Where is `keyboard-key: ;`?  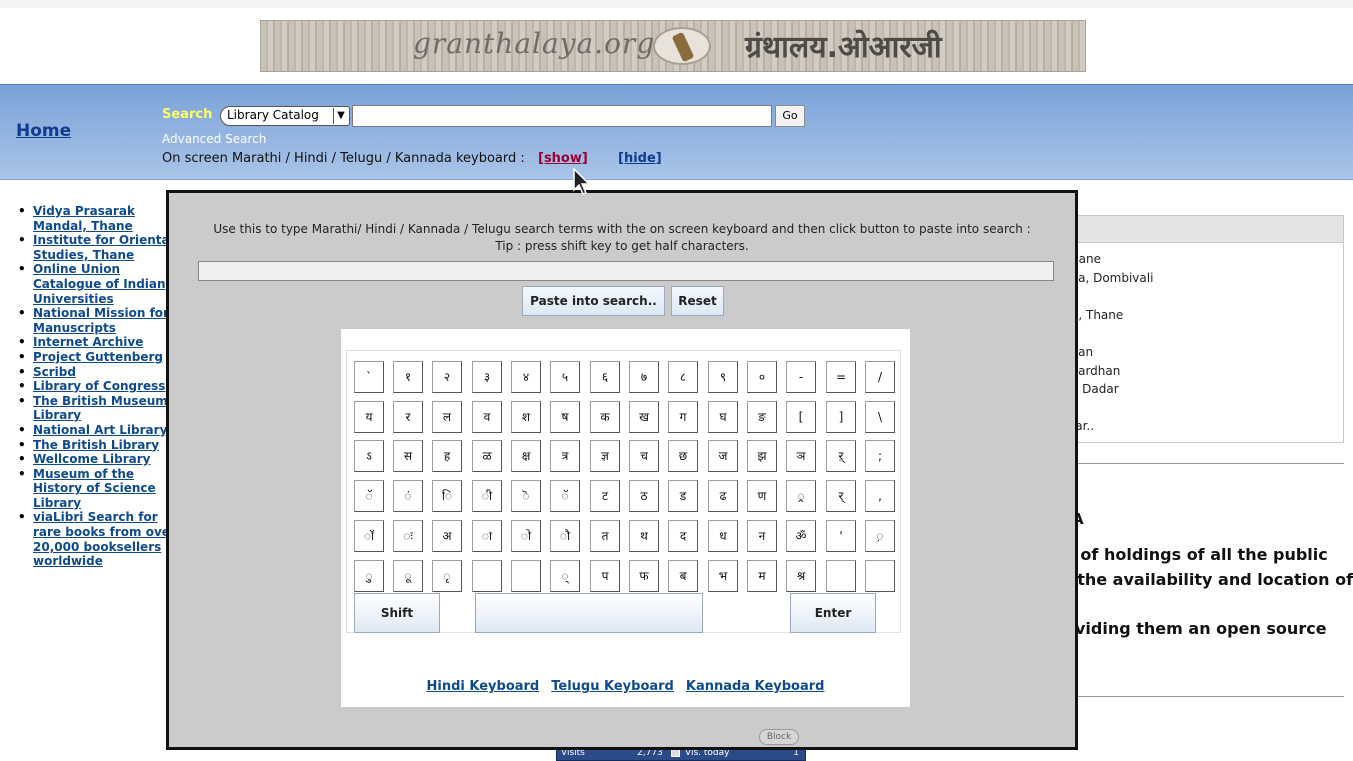
keyboard-key: ; is located at coordinates (880, 456).